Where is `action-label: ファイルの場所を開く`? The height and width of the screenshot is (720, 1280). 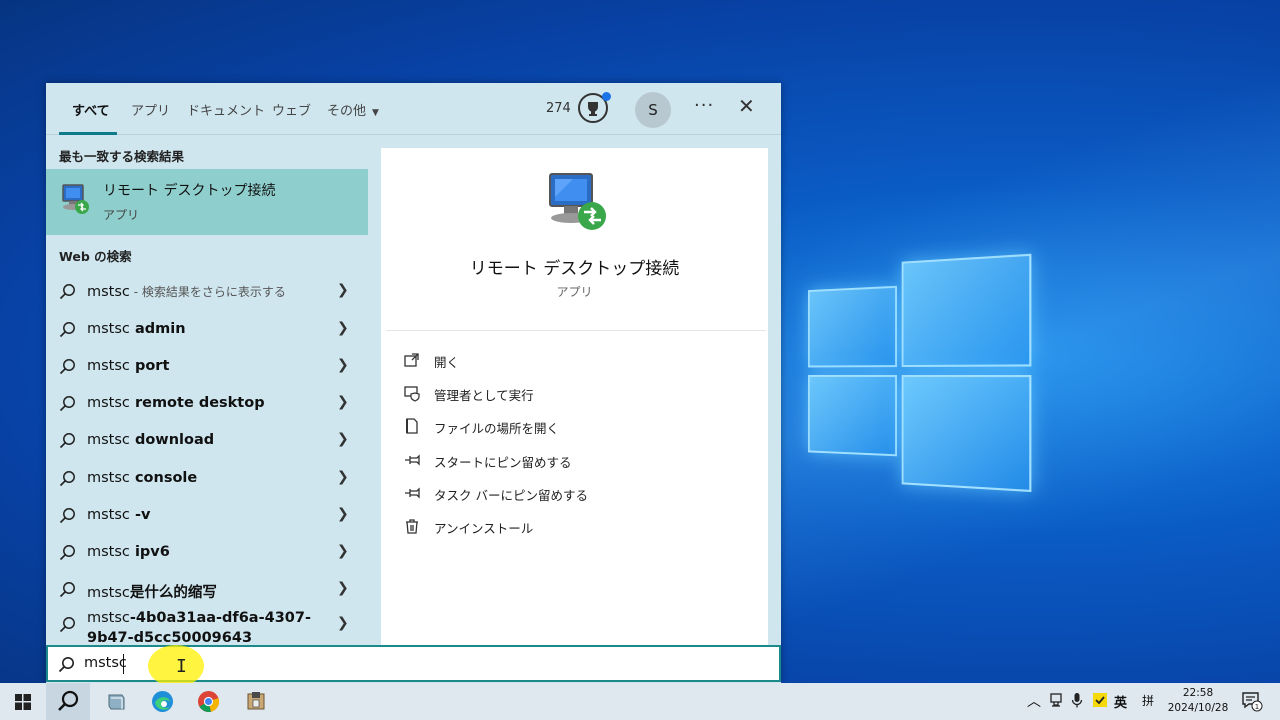
action-label: ファイルの場所を開く is located at coordinates (497, 428).